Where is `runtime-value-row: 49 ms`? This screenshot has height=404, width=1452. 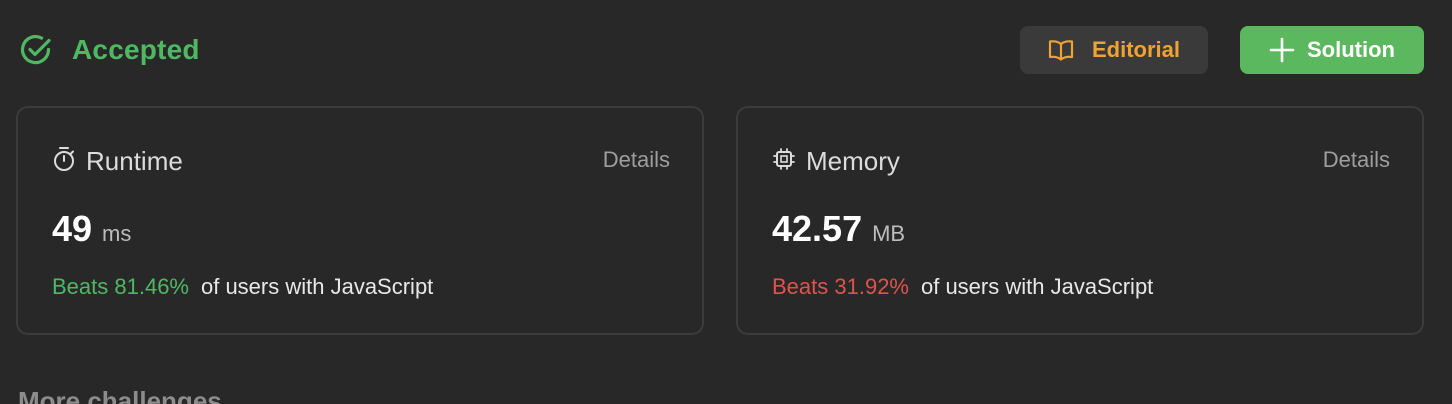
runtime-value-row: 49 ms is located at coordinates (91, 229).